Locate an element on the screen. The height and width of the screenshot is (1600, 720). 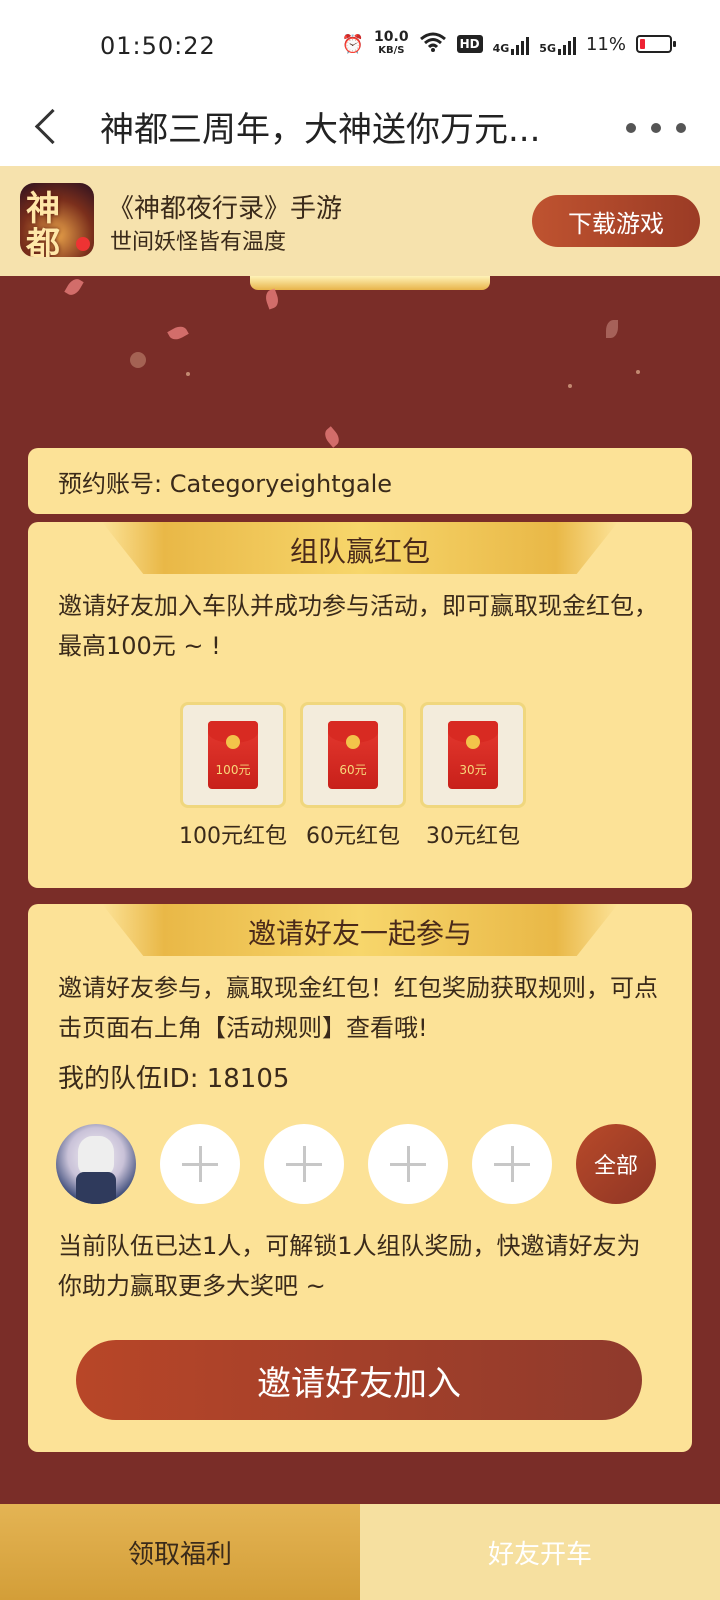
game-app-icon: 神都 is located at coordinates (57, 220).